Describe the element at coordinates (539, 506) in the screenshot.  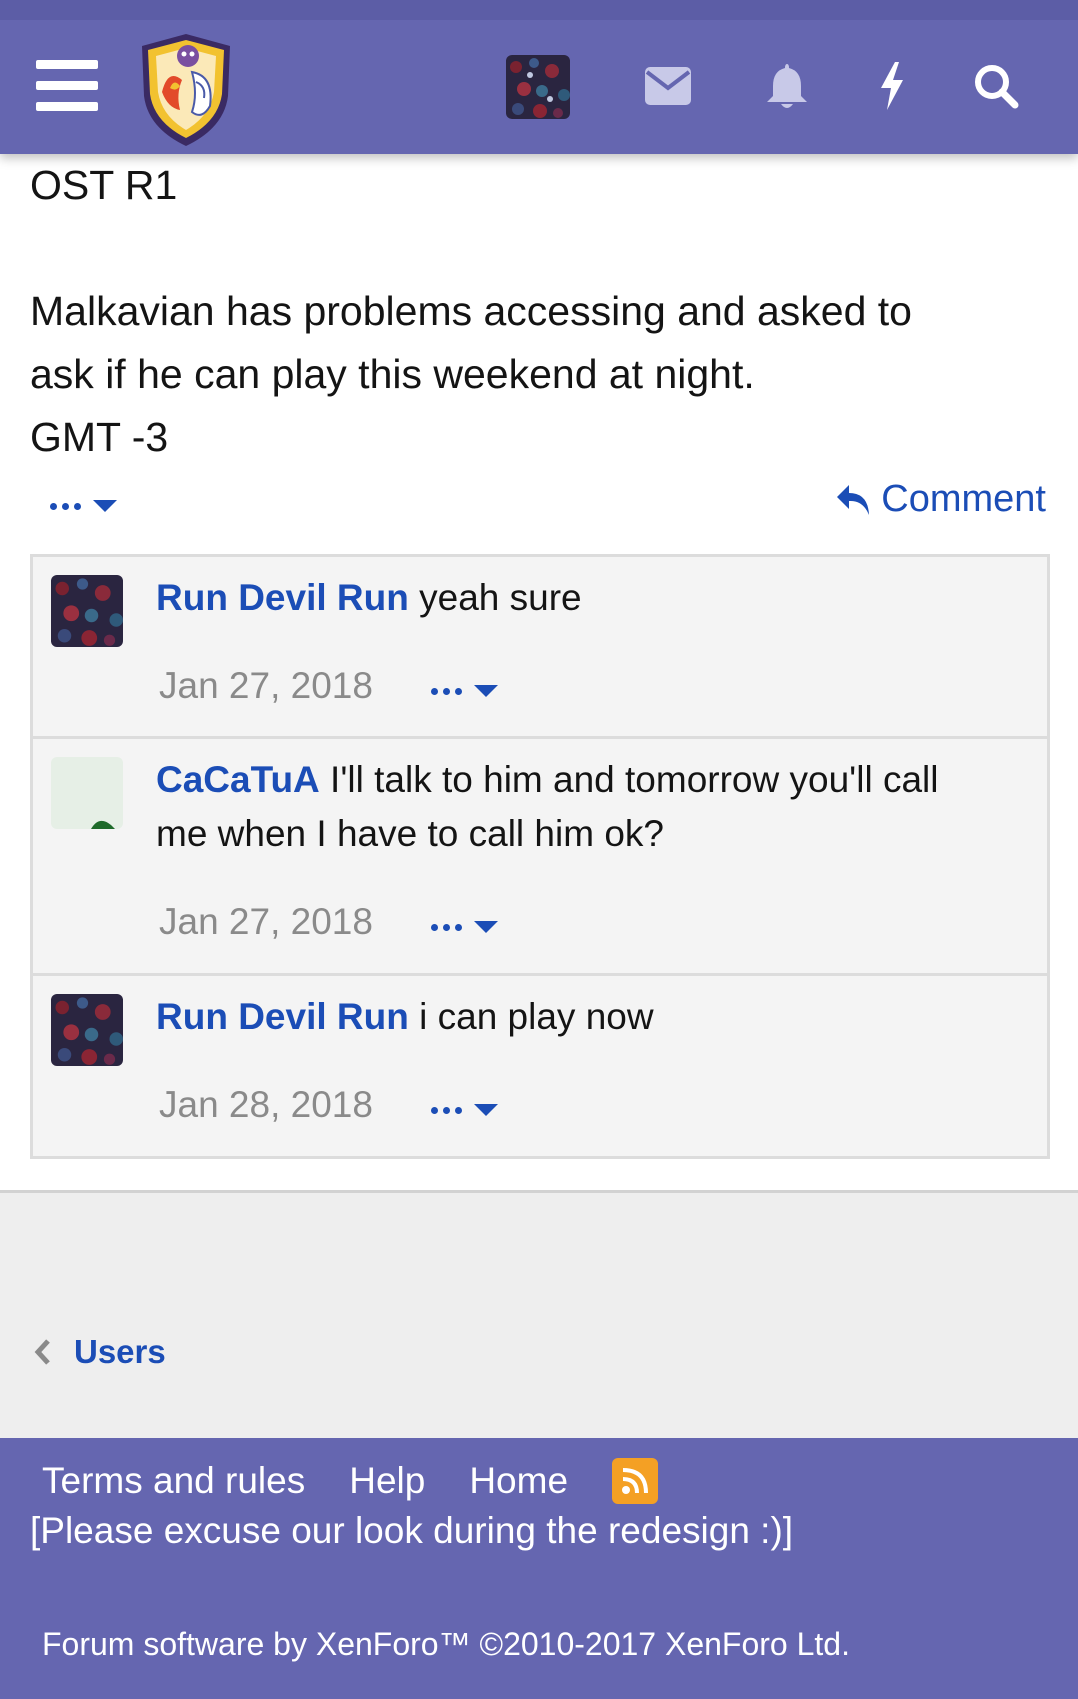
I see `post-actions: Comment` at that location.